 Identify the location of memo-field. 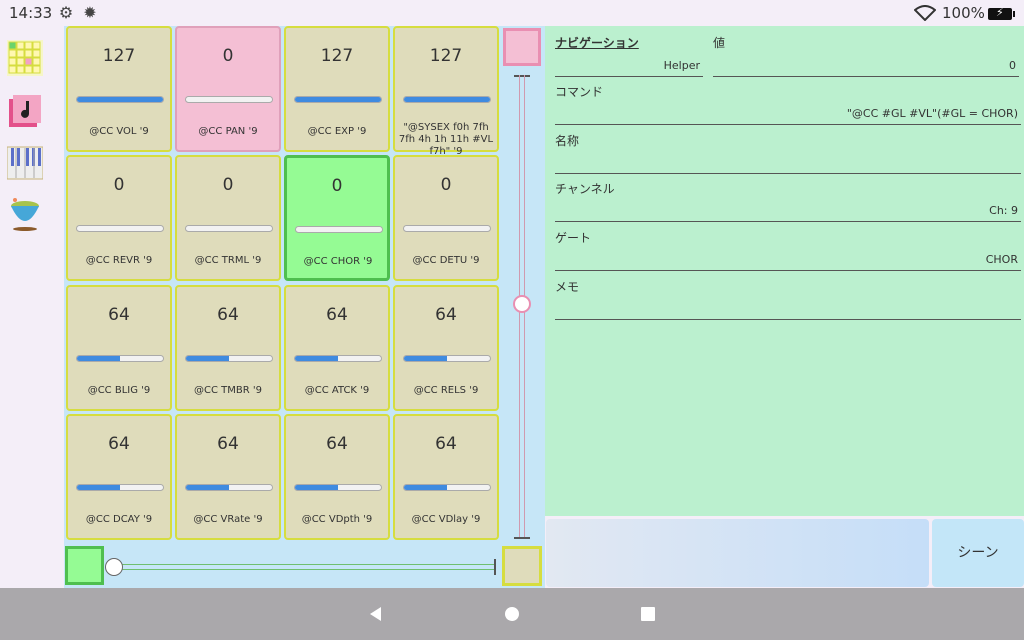
(788, 310).